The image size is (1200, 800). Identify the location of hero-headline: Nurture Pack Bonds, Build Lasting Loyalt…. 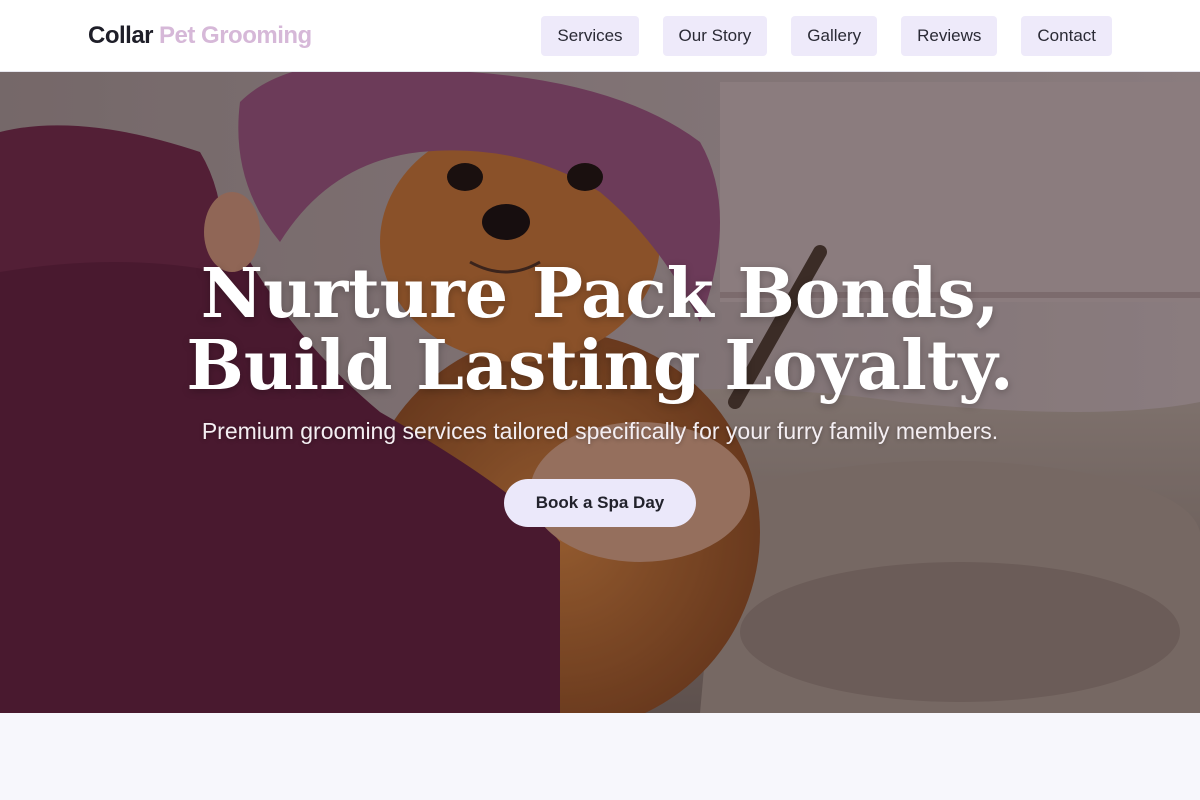
(599, 330).